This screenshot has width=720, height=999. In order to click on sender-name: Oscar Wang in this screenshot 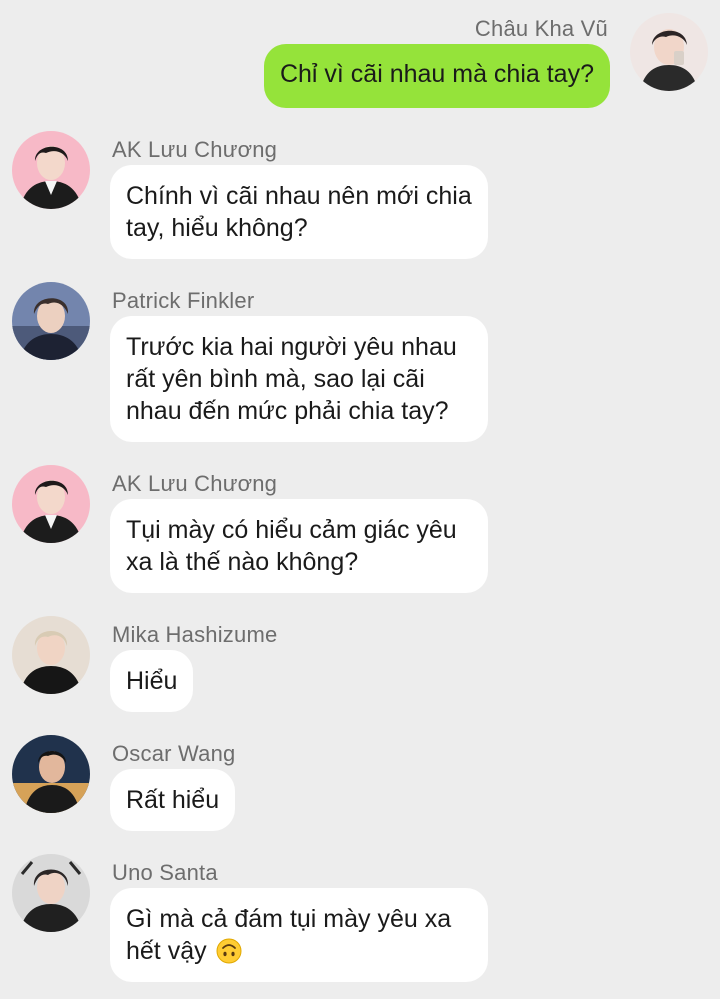, I will do `click(174, 753)`.